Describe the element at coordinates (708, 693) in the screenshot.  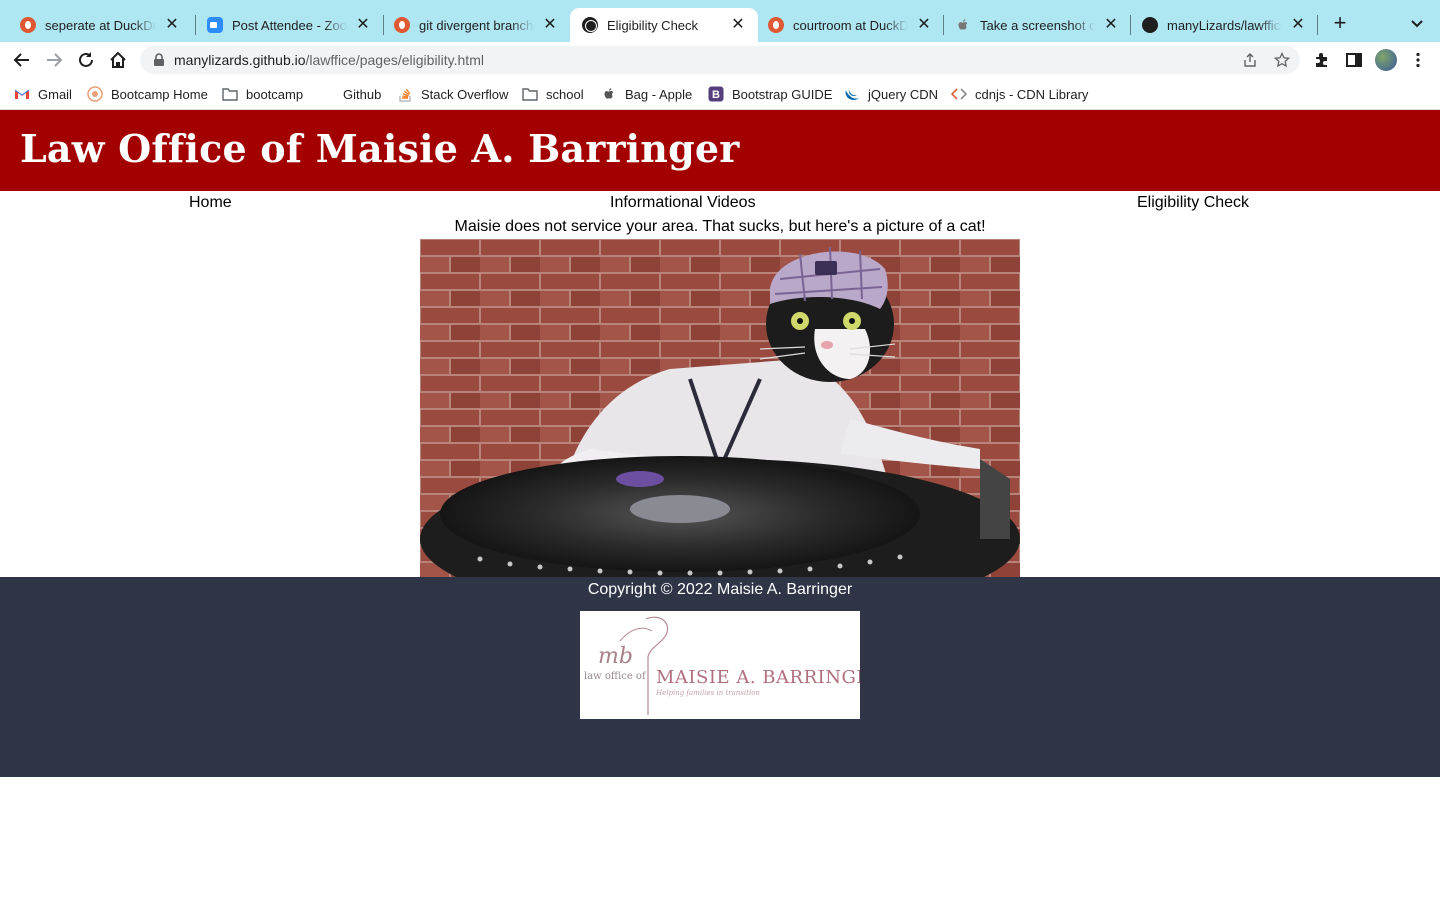
I see `logo-tagline: Helping families in transition` at that location.